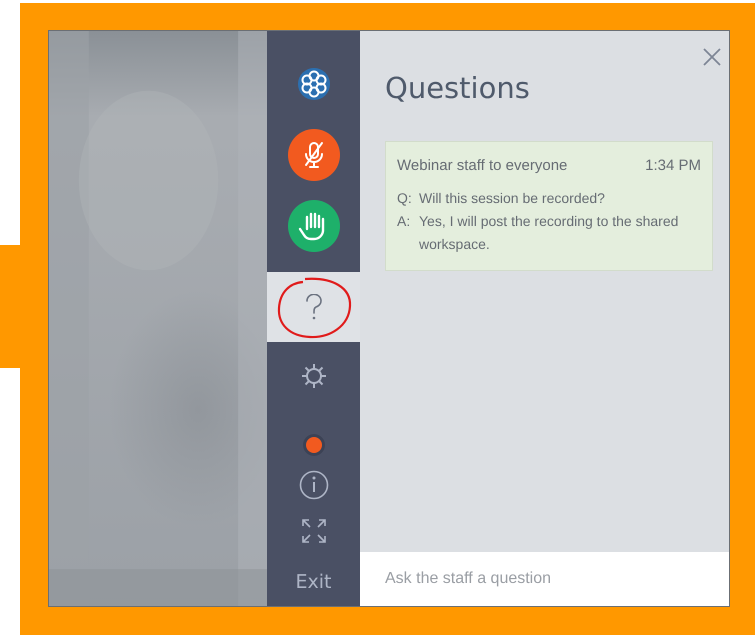 This screenshot has width=755, height=635. I want to click on answer-text: Yes, I will post the recording to the shared workspace., so click(549, 233).